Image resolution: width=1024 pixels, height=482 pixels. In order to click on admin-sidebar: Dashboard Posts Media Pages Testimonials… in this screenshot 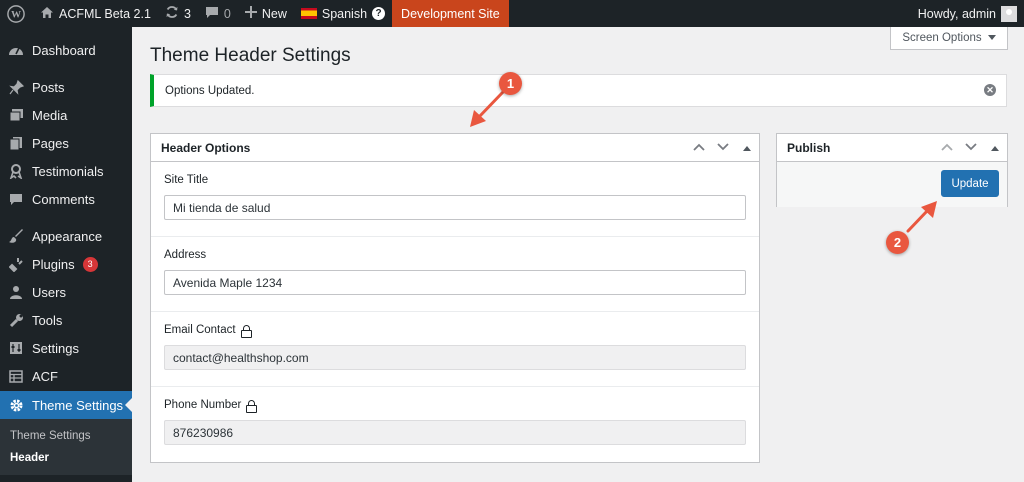, I will do `click(66, 254)`.